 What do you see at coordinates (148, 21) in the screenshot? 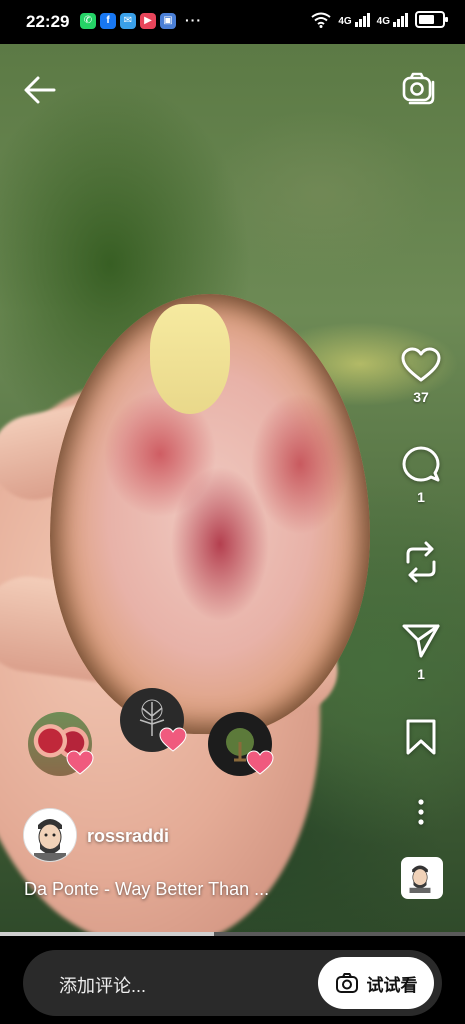
I see `video-app-icon: ▶` at bounding box center [148, 21].